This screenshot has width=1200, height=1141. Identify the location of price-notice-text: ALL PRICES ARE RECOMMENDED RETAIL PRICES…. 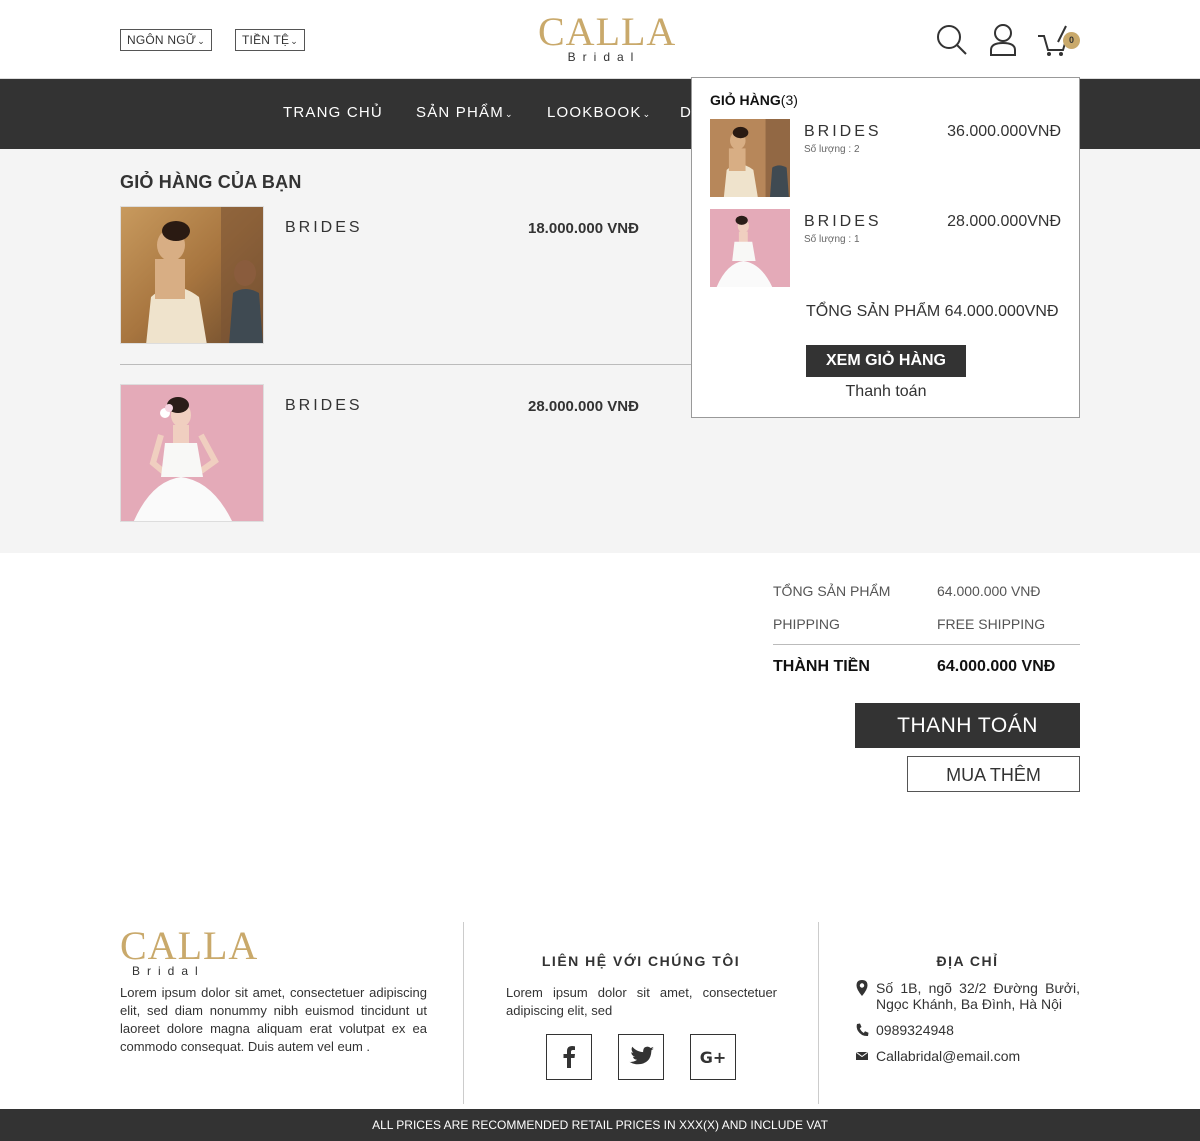
(600, 1125).